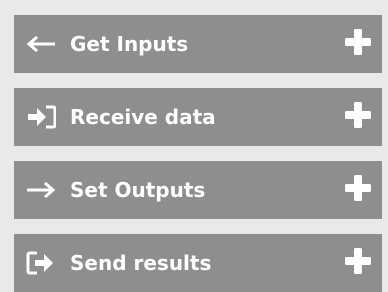  Describe the element at coordinates (143, 117) in the screenshot. I see `category-label: Receive data` at that location.